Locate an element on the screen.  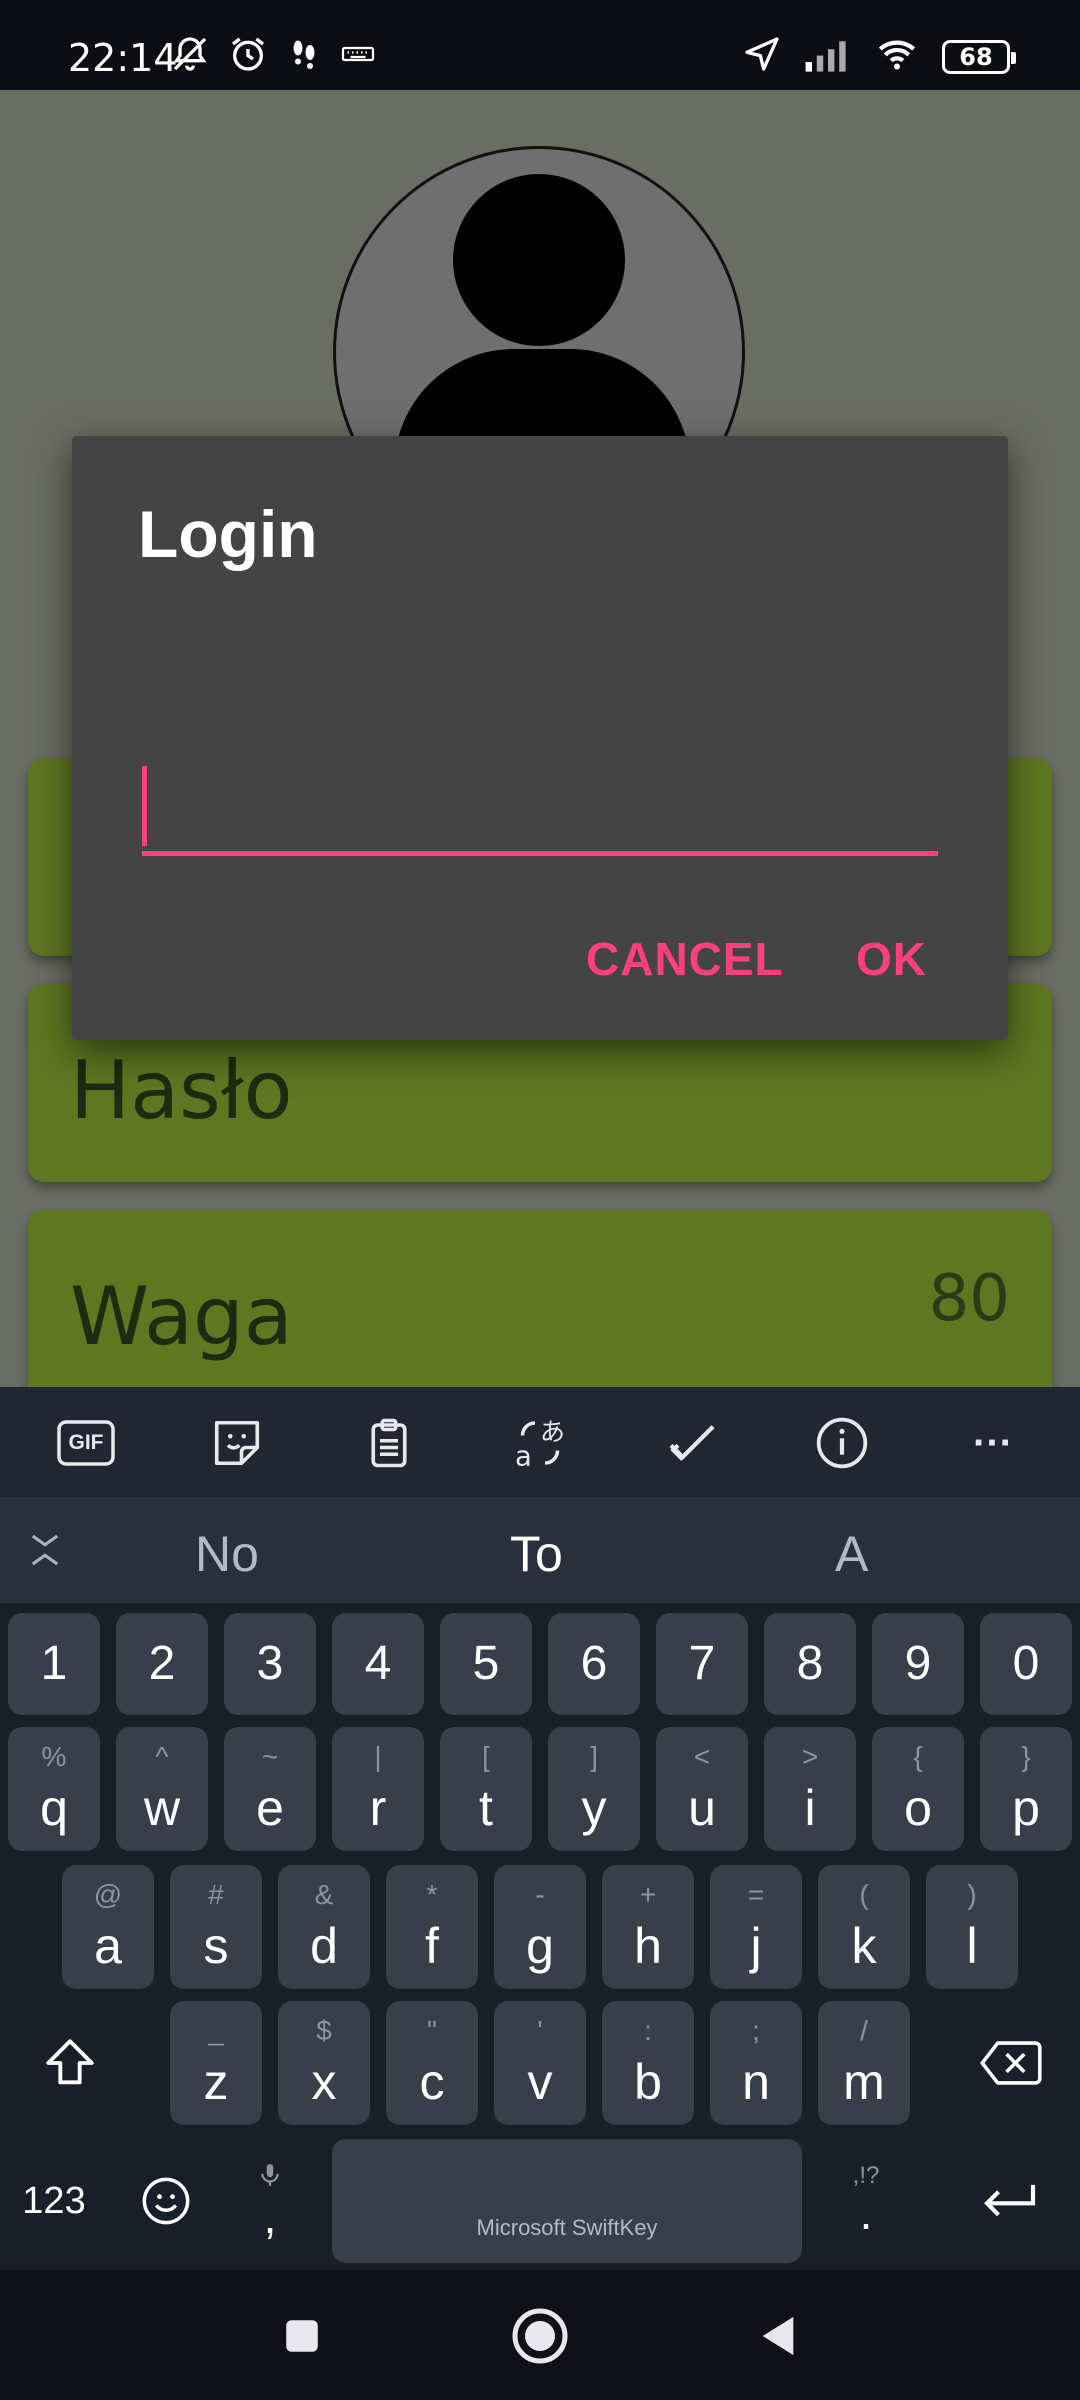
bell-off-icon is located at coordinates (190, 56).